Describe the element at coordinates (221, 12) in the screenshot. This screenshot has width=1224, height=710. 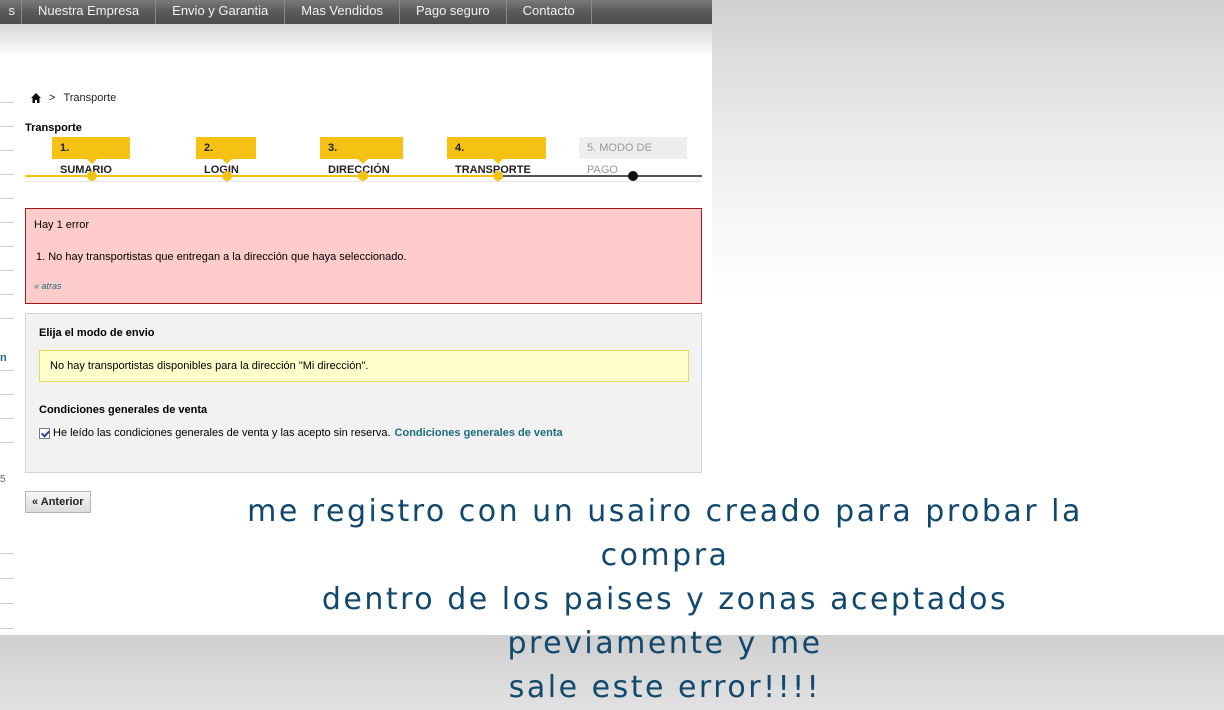
I see `nav-item-envio-garantia: Envio y Garantia` at that location.